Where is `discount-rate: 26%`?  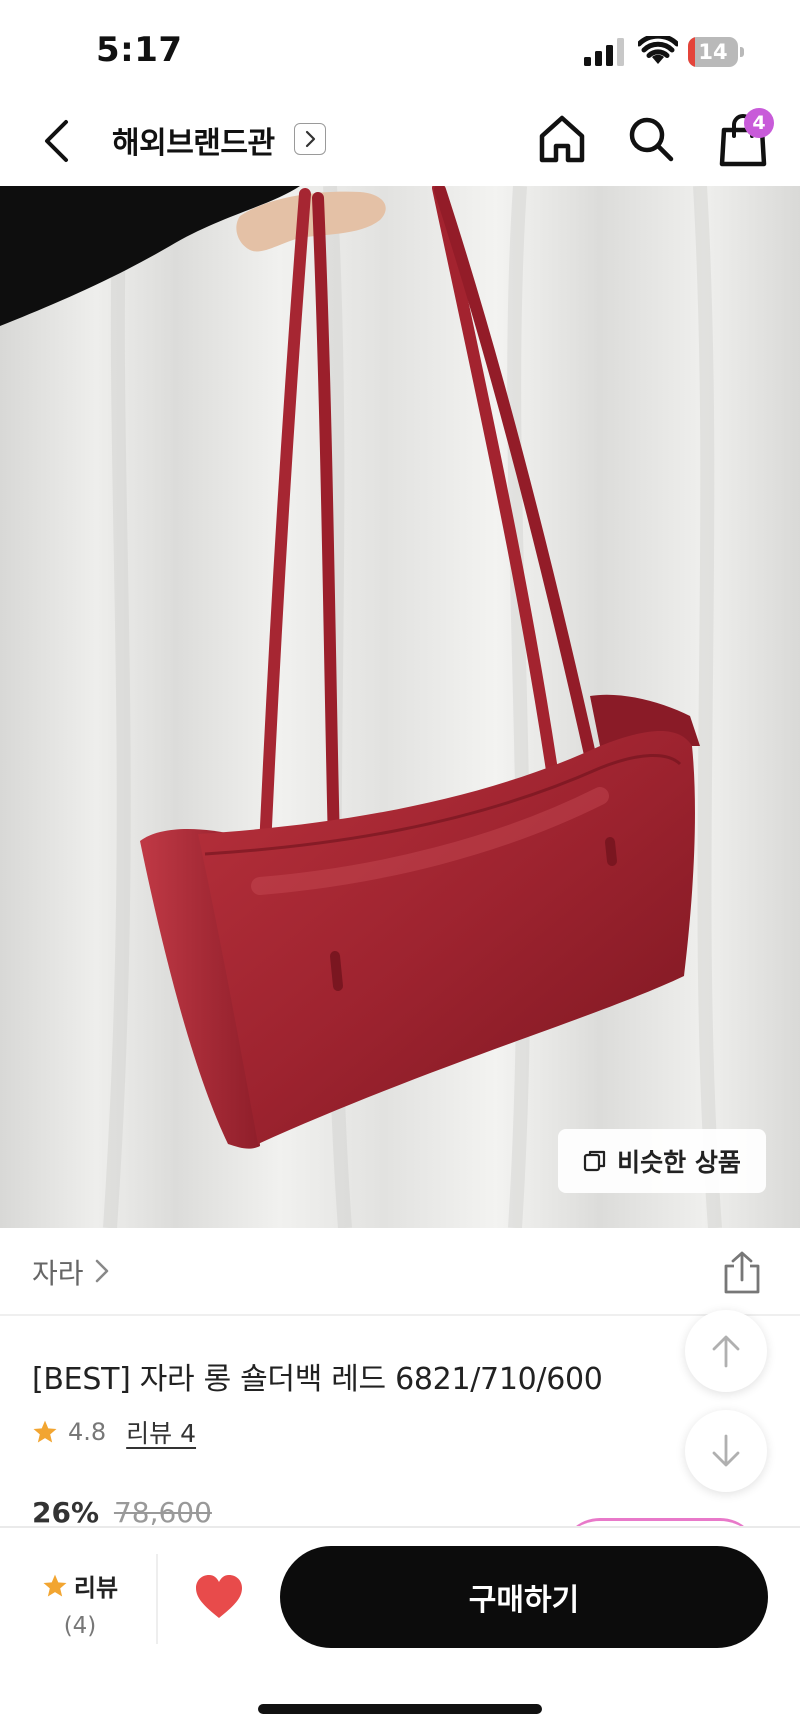 discount-rate: 26% is located at coordinates (66, 1512).